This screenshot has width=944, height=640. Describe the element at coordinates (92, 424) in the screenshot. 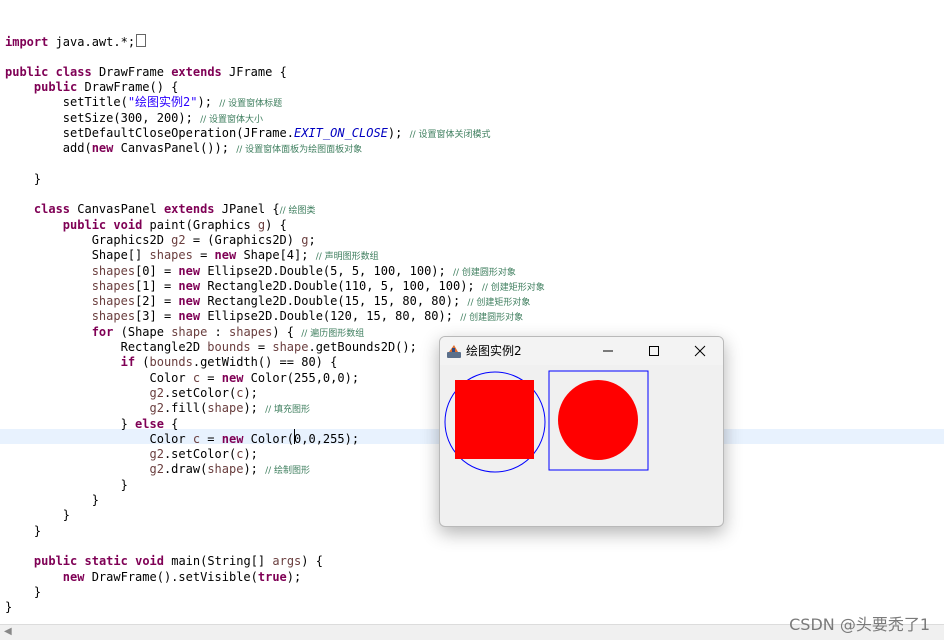

I see `code-line: } else {` at that location.